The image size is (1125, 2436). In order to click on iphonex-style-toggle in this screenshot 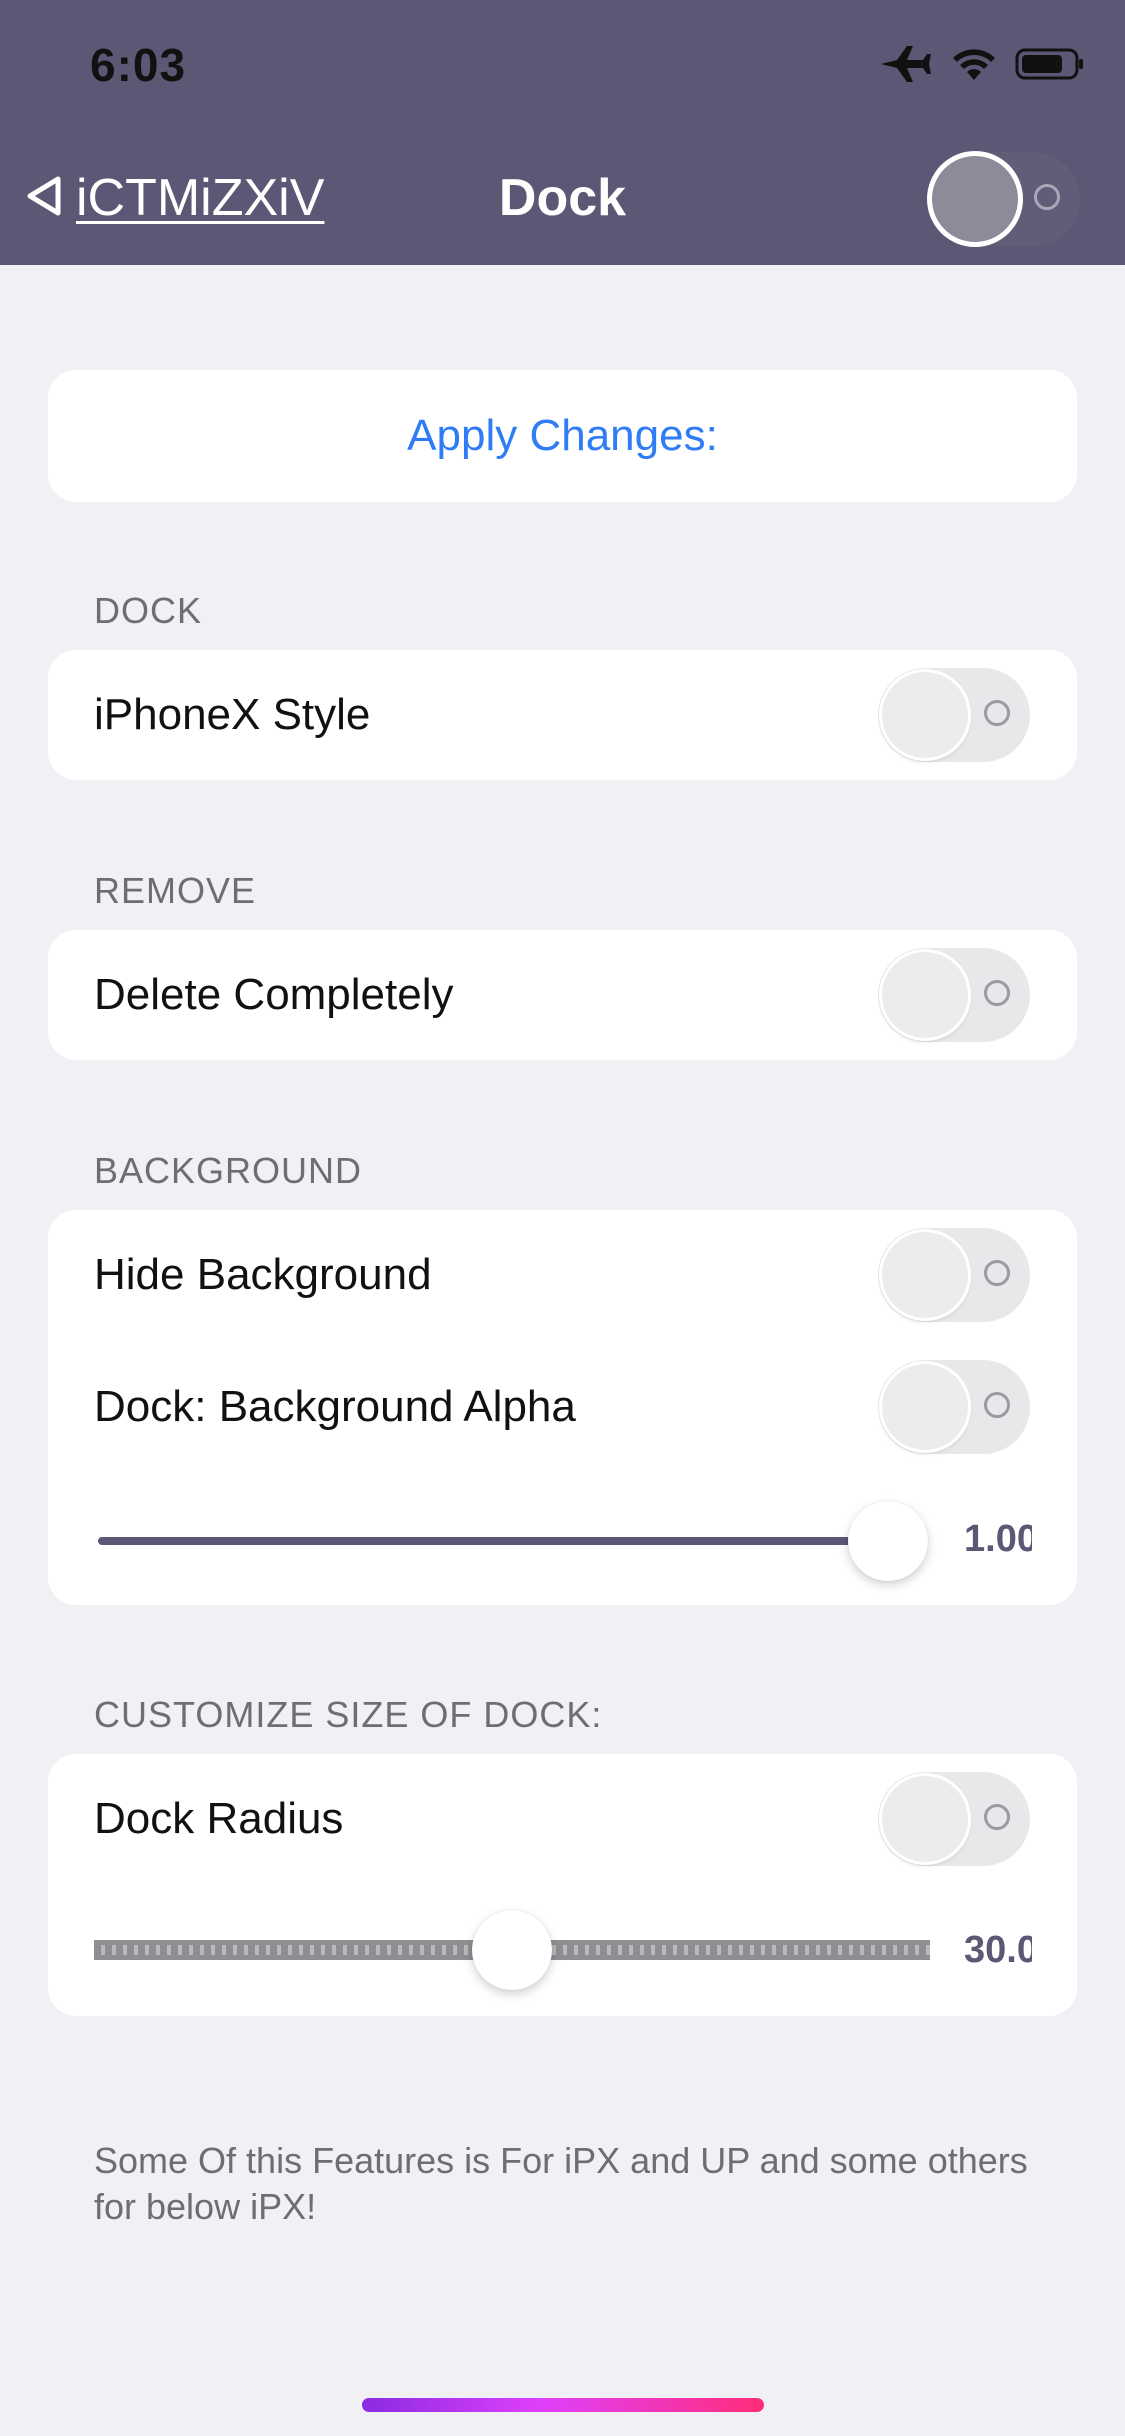, I will do `click(954, 715)`.